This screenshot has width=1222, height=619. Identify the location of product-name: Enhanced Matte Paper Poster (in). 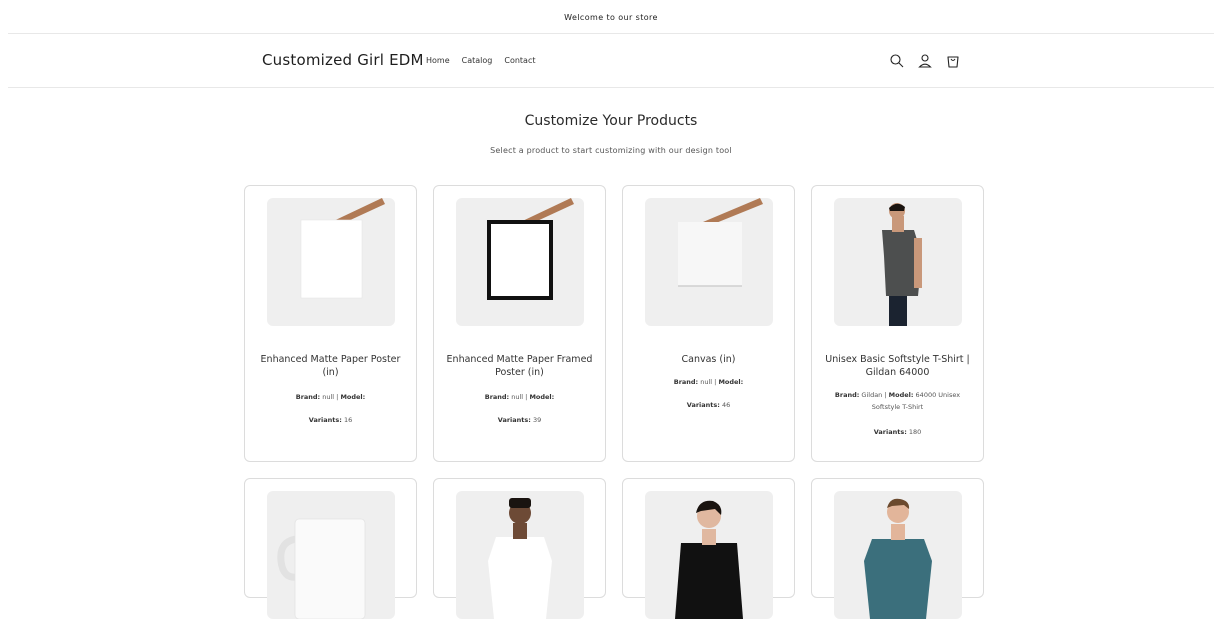
(330, 366).